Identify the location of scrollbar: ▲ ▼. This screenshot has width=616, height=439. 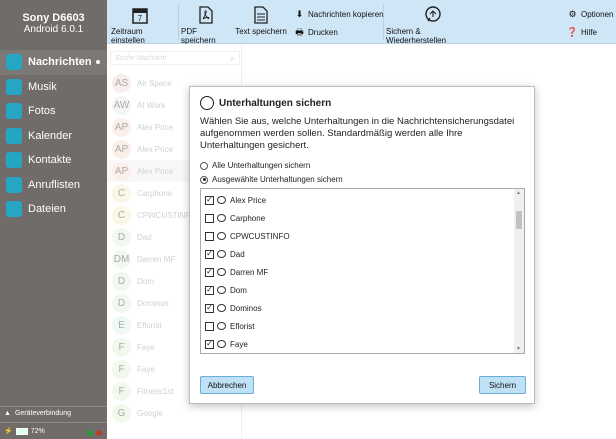
(519, 271).